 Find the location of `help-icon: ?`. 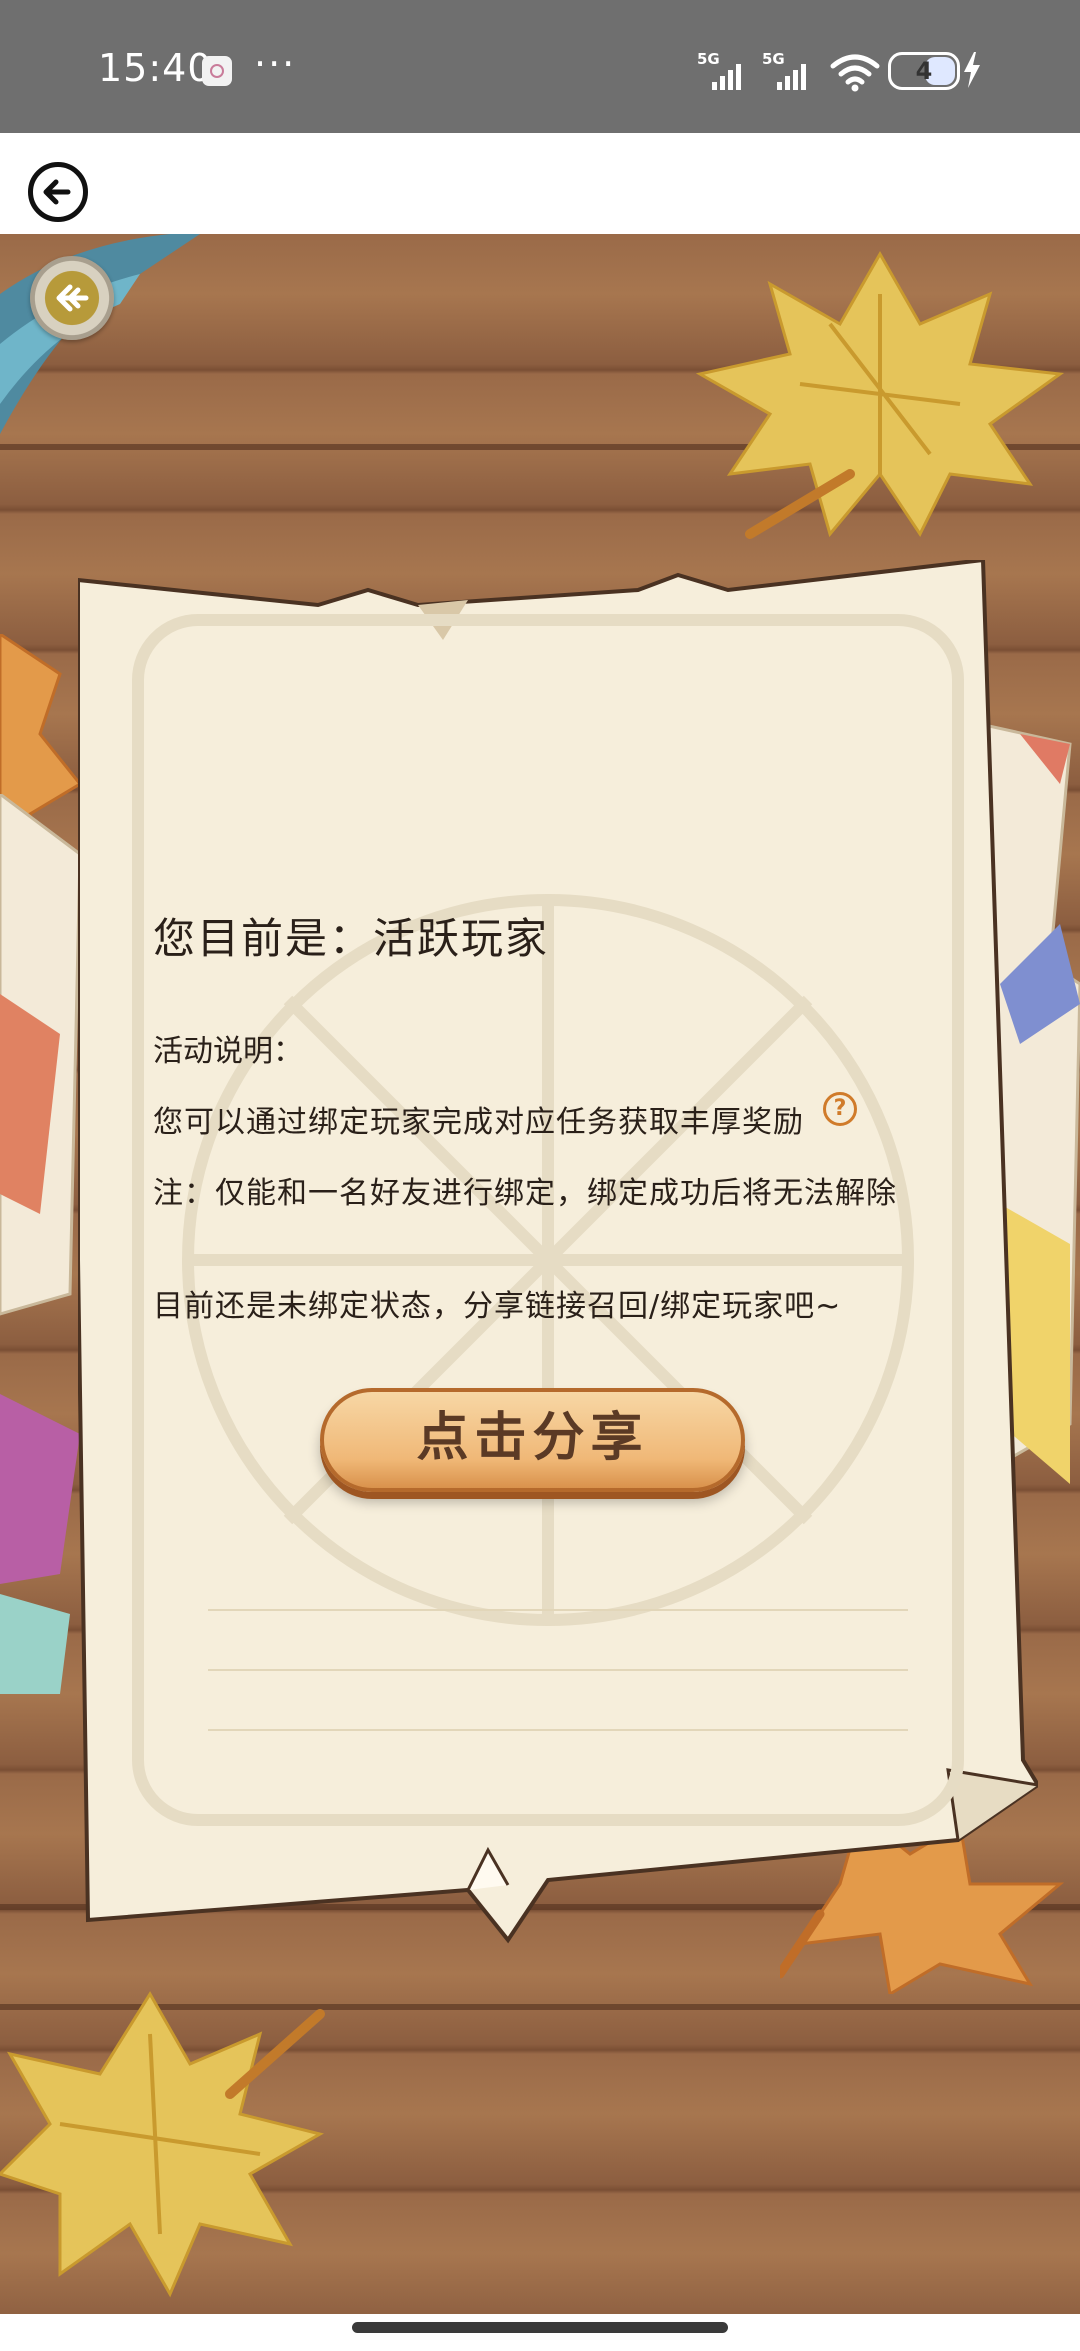

help-icon: ? is located at coordinates (840, 1109).